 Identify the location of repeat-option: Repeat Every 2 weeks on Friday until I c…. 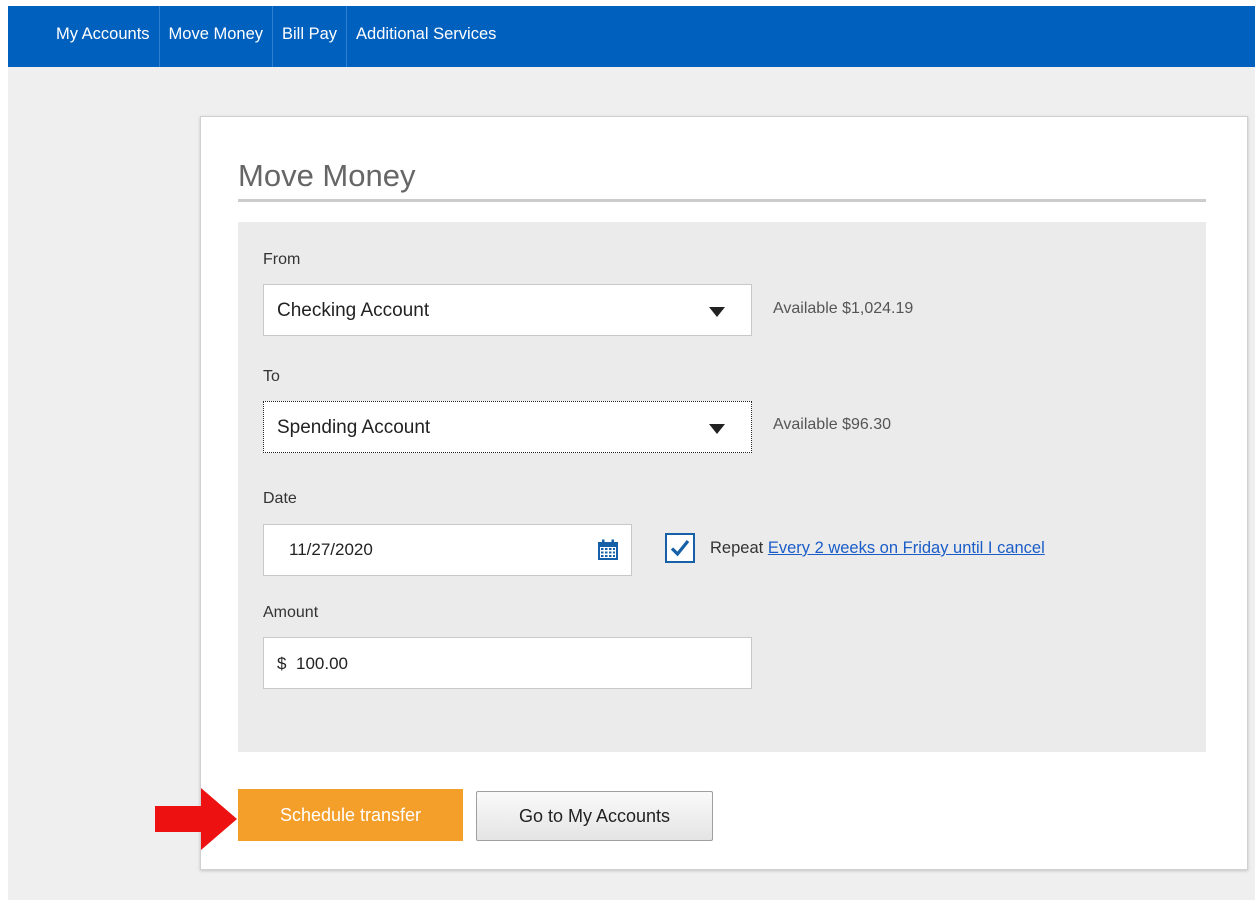
(877, 548).